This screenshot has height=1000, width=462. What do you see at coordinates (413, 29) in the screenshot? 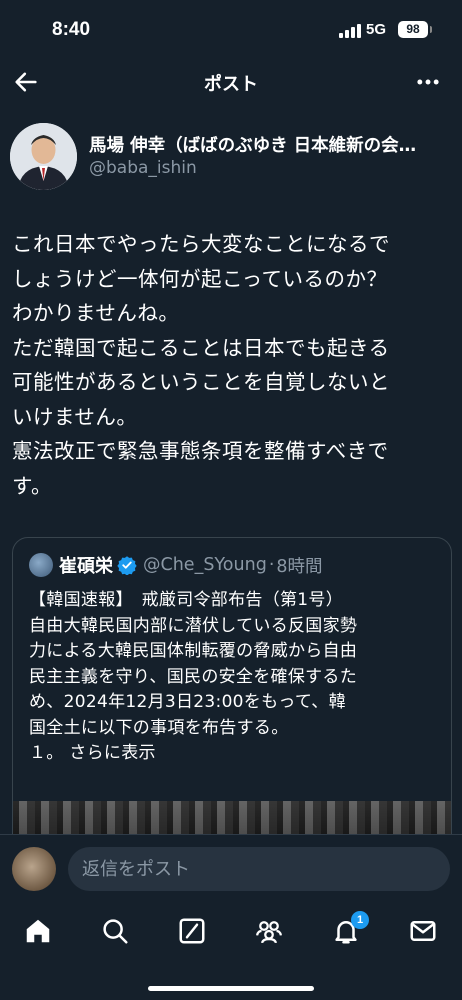
I see `battery-icon: 98` at bounding box center [413, 29].